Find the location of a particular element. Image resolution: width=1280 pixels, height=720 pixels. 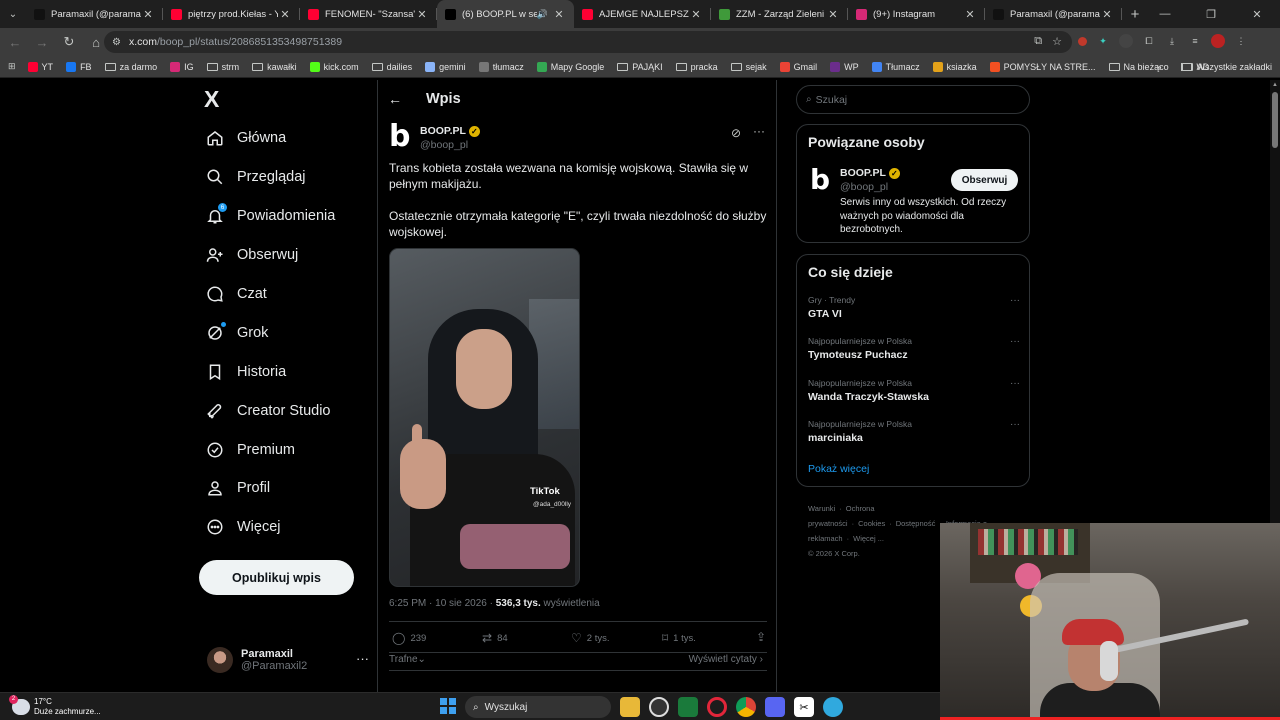

nav-item-premium: Premium is located at coordinates (250, 450).